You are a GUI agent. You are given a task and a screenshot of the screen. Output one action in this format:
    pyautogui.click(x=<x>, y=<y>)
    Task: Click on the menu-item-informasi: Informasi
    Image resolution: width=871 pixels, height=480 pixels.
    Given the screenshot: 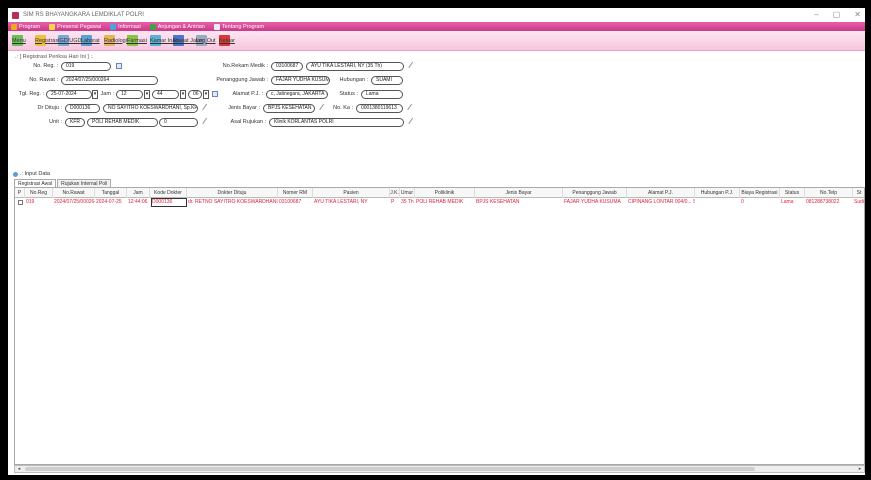 What is the action you would take?
    pyautogui.click(x=125, y=26)
    